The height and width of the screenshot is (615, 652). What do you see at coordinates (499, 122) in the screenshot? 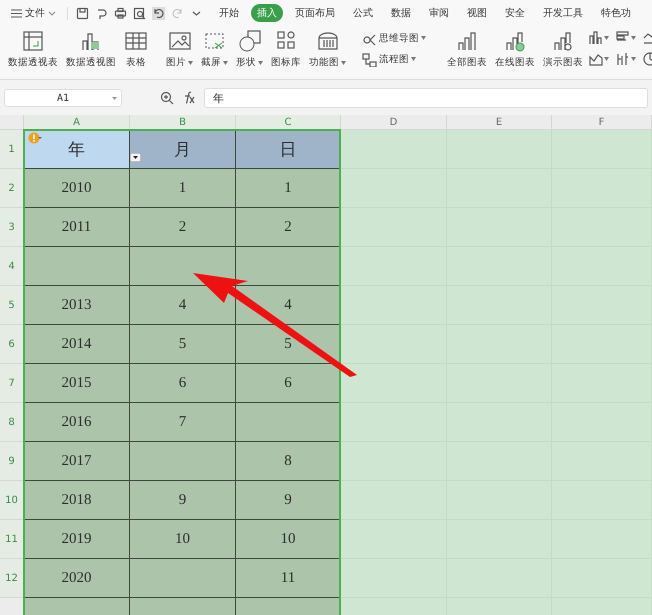
I see `column-header: E` at bounding box center [499, 122].